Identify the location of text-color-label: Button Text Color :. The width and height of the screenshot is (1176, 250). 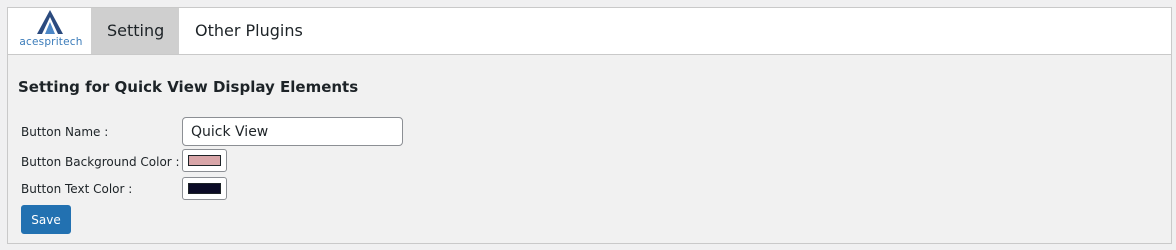
(77, 189).